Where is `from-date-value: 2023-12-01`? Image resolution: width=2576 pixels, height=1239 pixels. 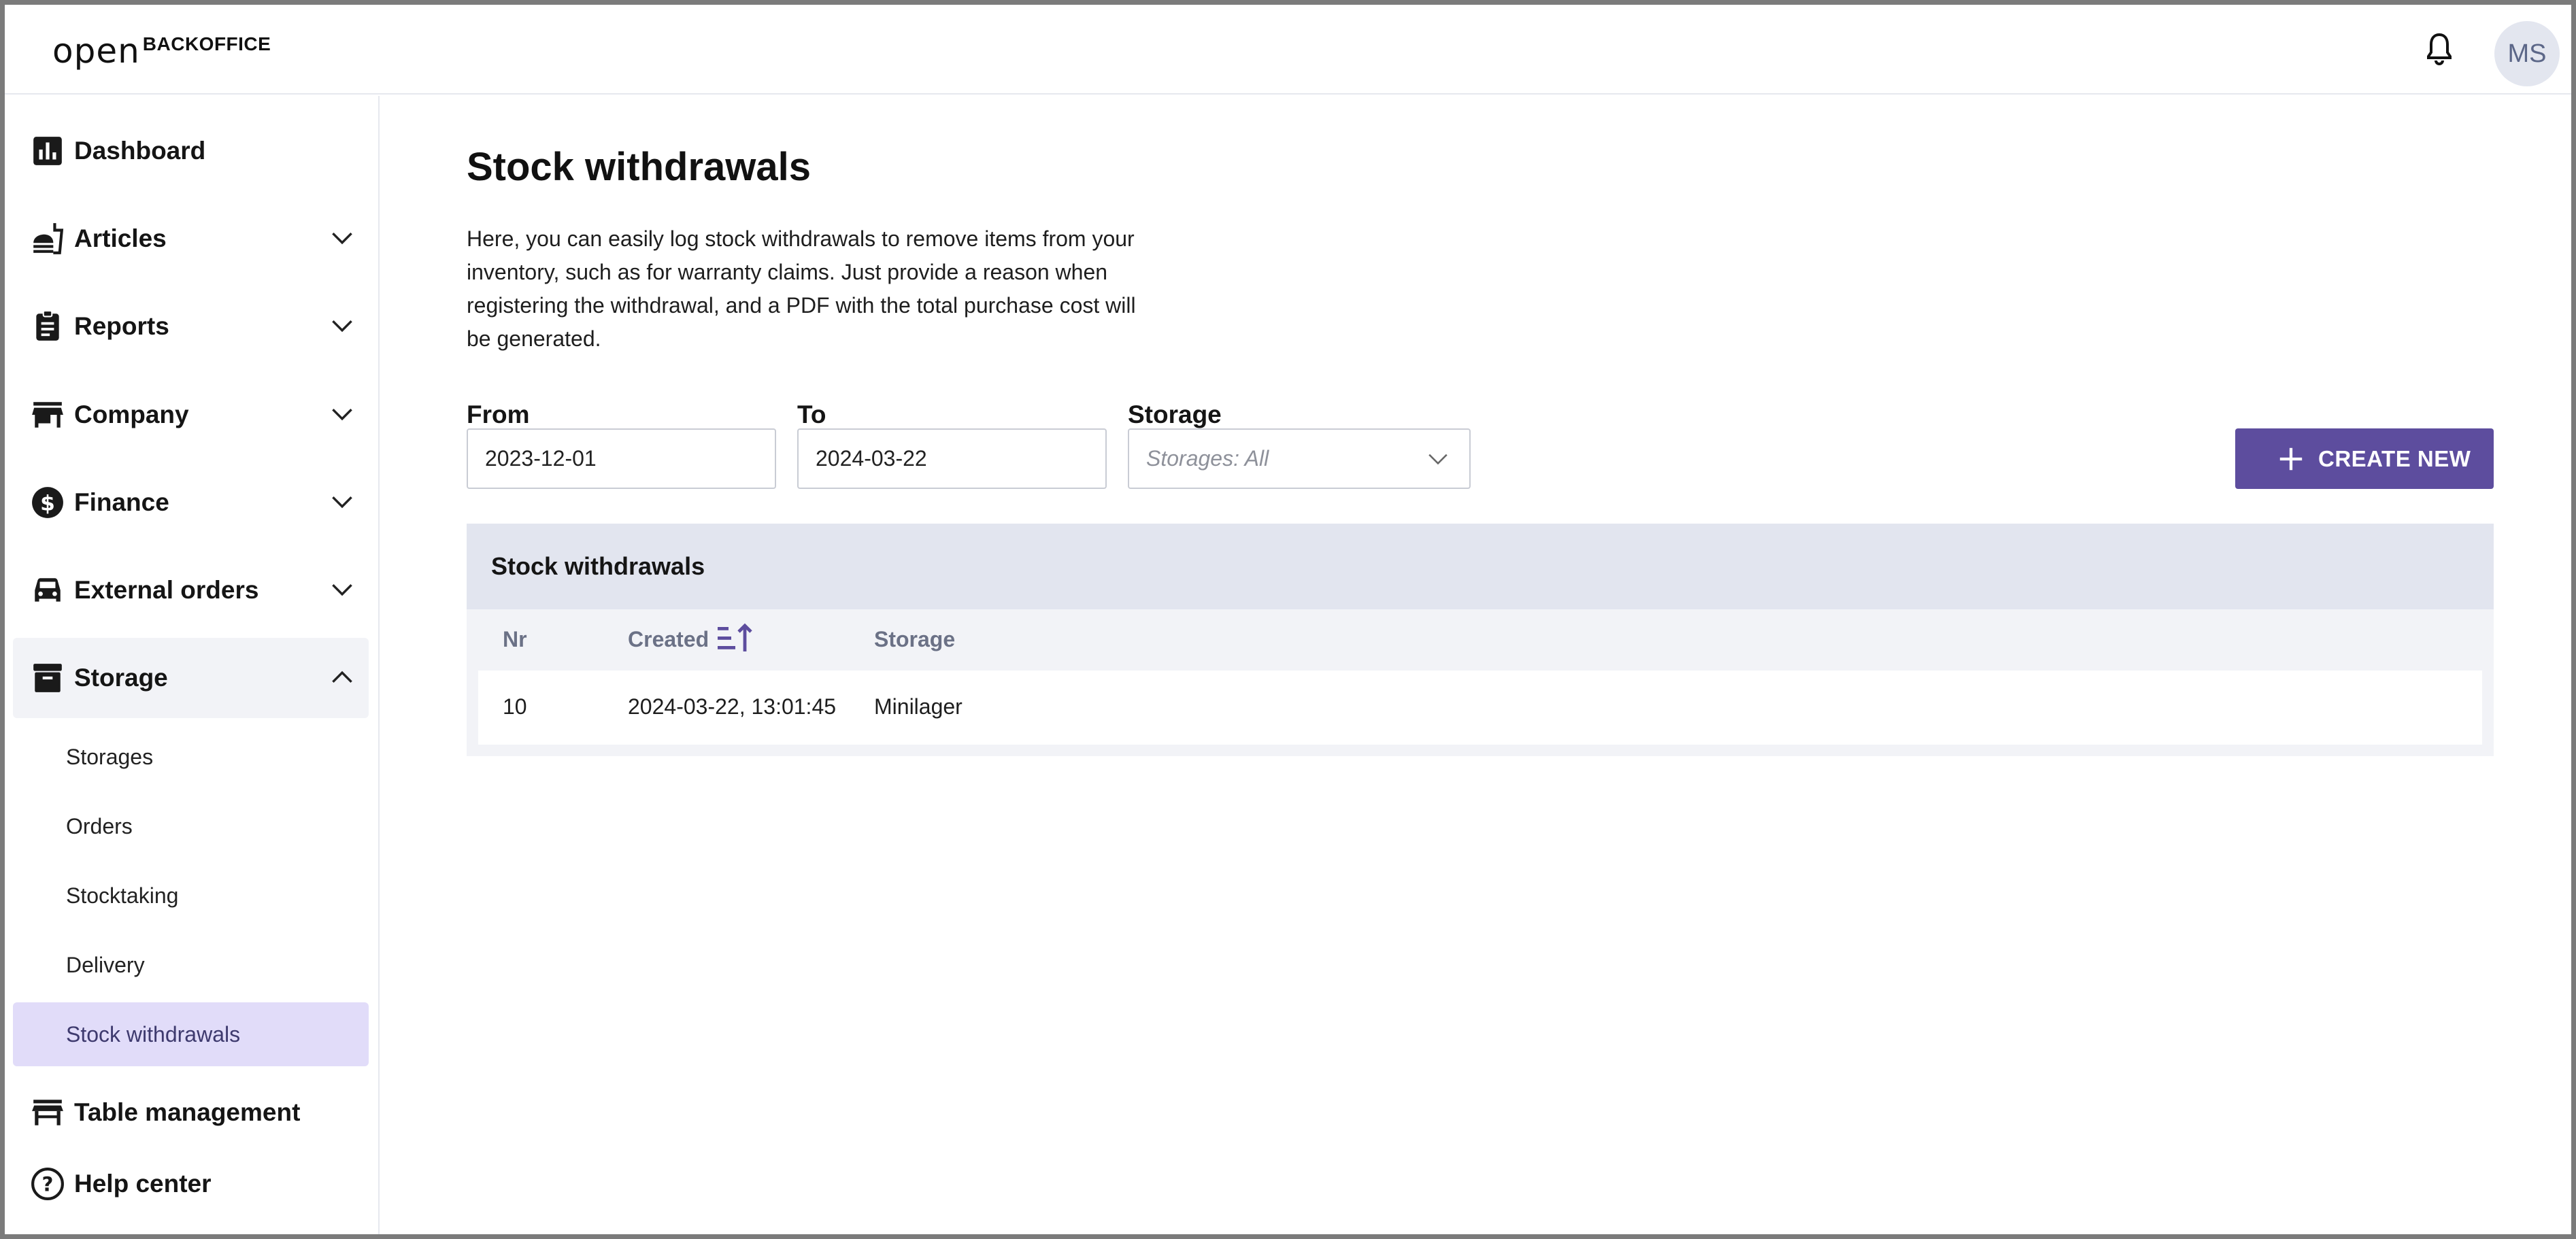 from-date-value: 2023-12-01 is located at coordinates (541, 458).